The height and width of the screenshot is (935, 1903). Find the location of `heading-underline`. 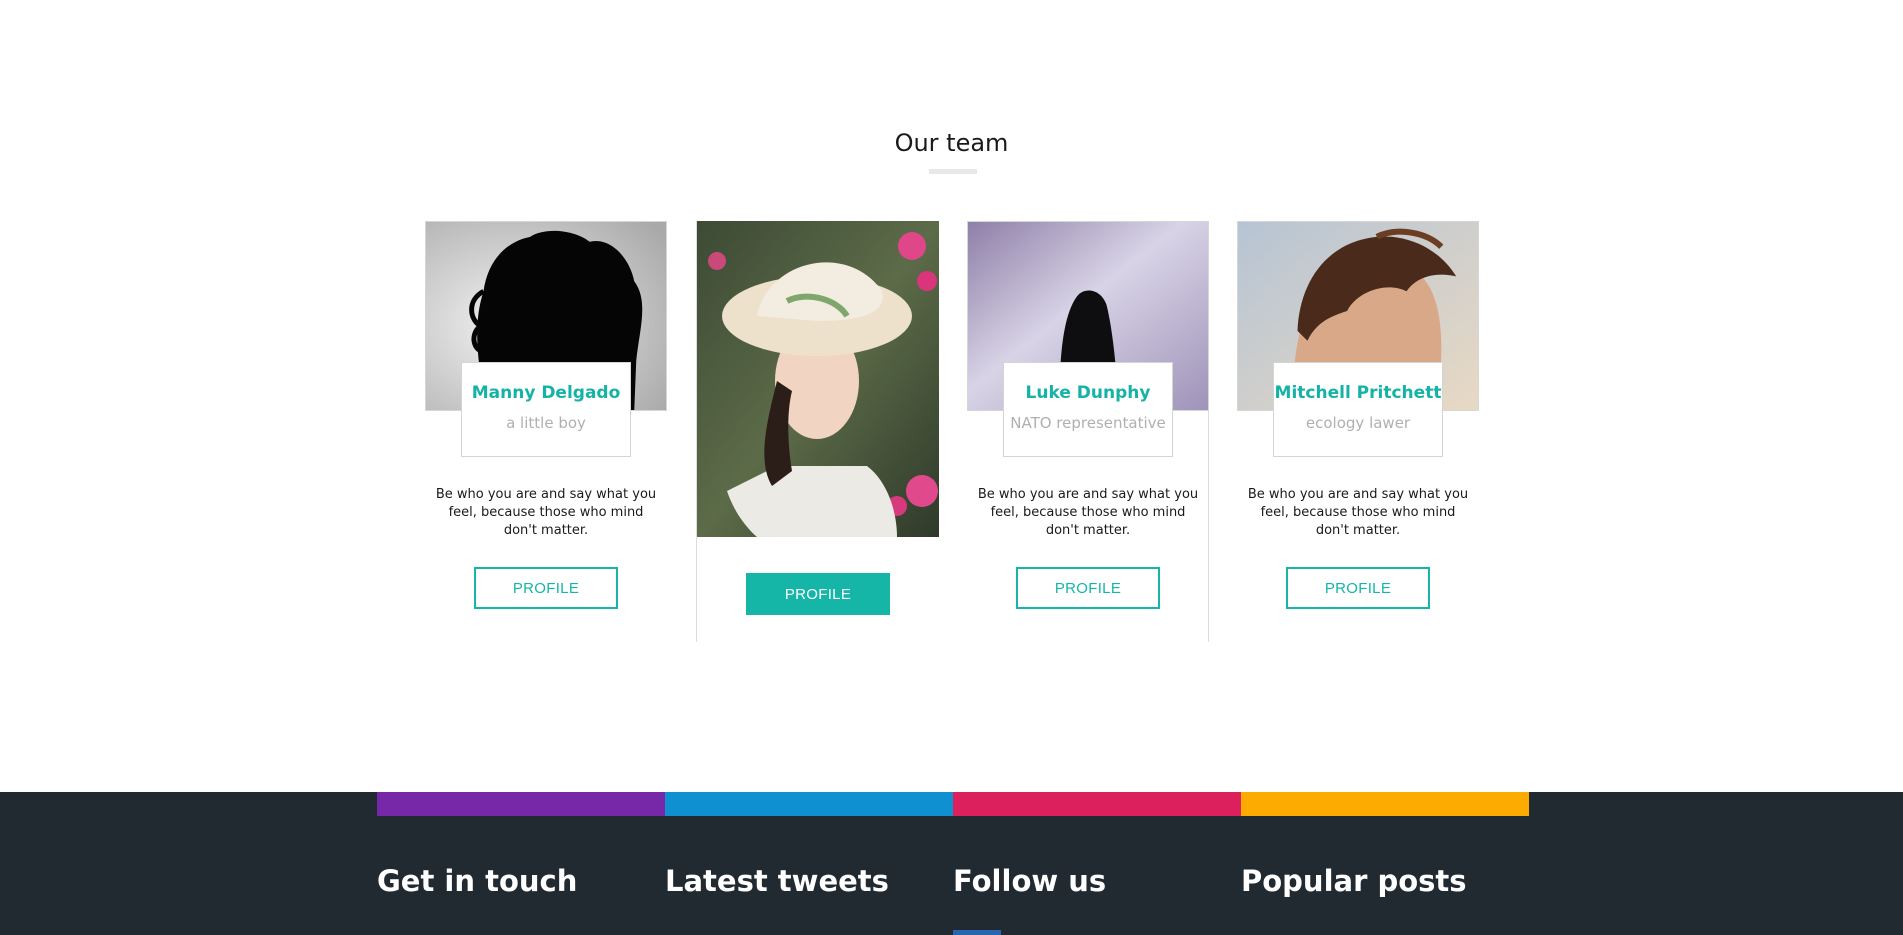

heading-underline is located at coordinates (977, 932).